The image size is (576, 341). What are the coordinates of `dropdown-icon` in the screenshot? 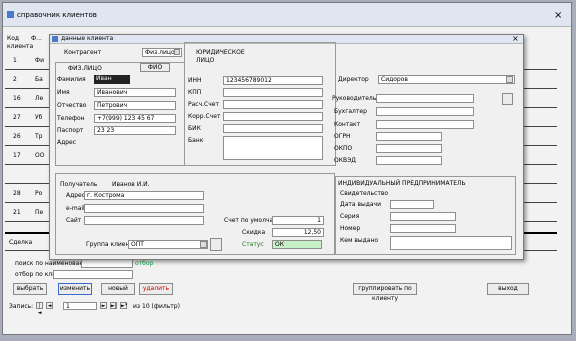 It's located at (177, 52).